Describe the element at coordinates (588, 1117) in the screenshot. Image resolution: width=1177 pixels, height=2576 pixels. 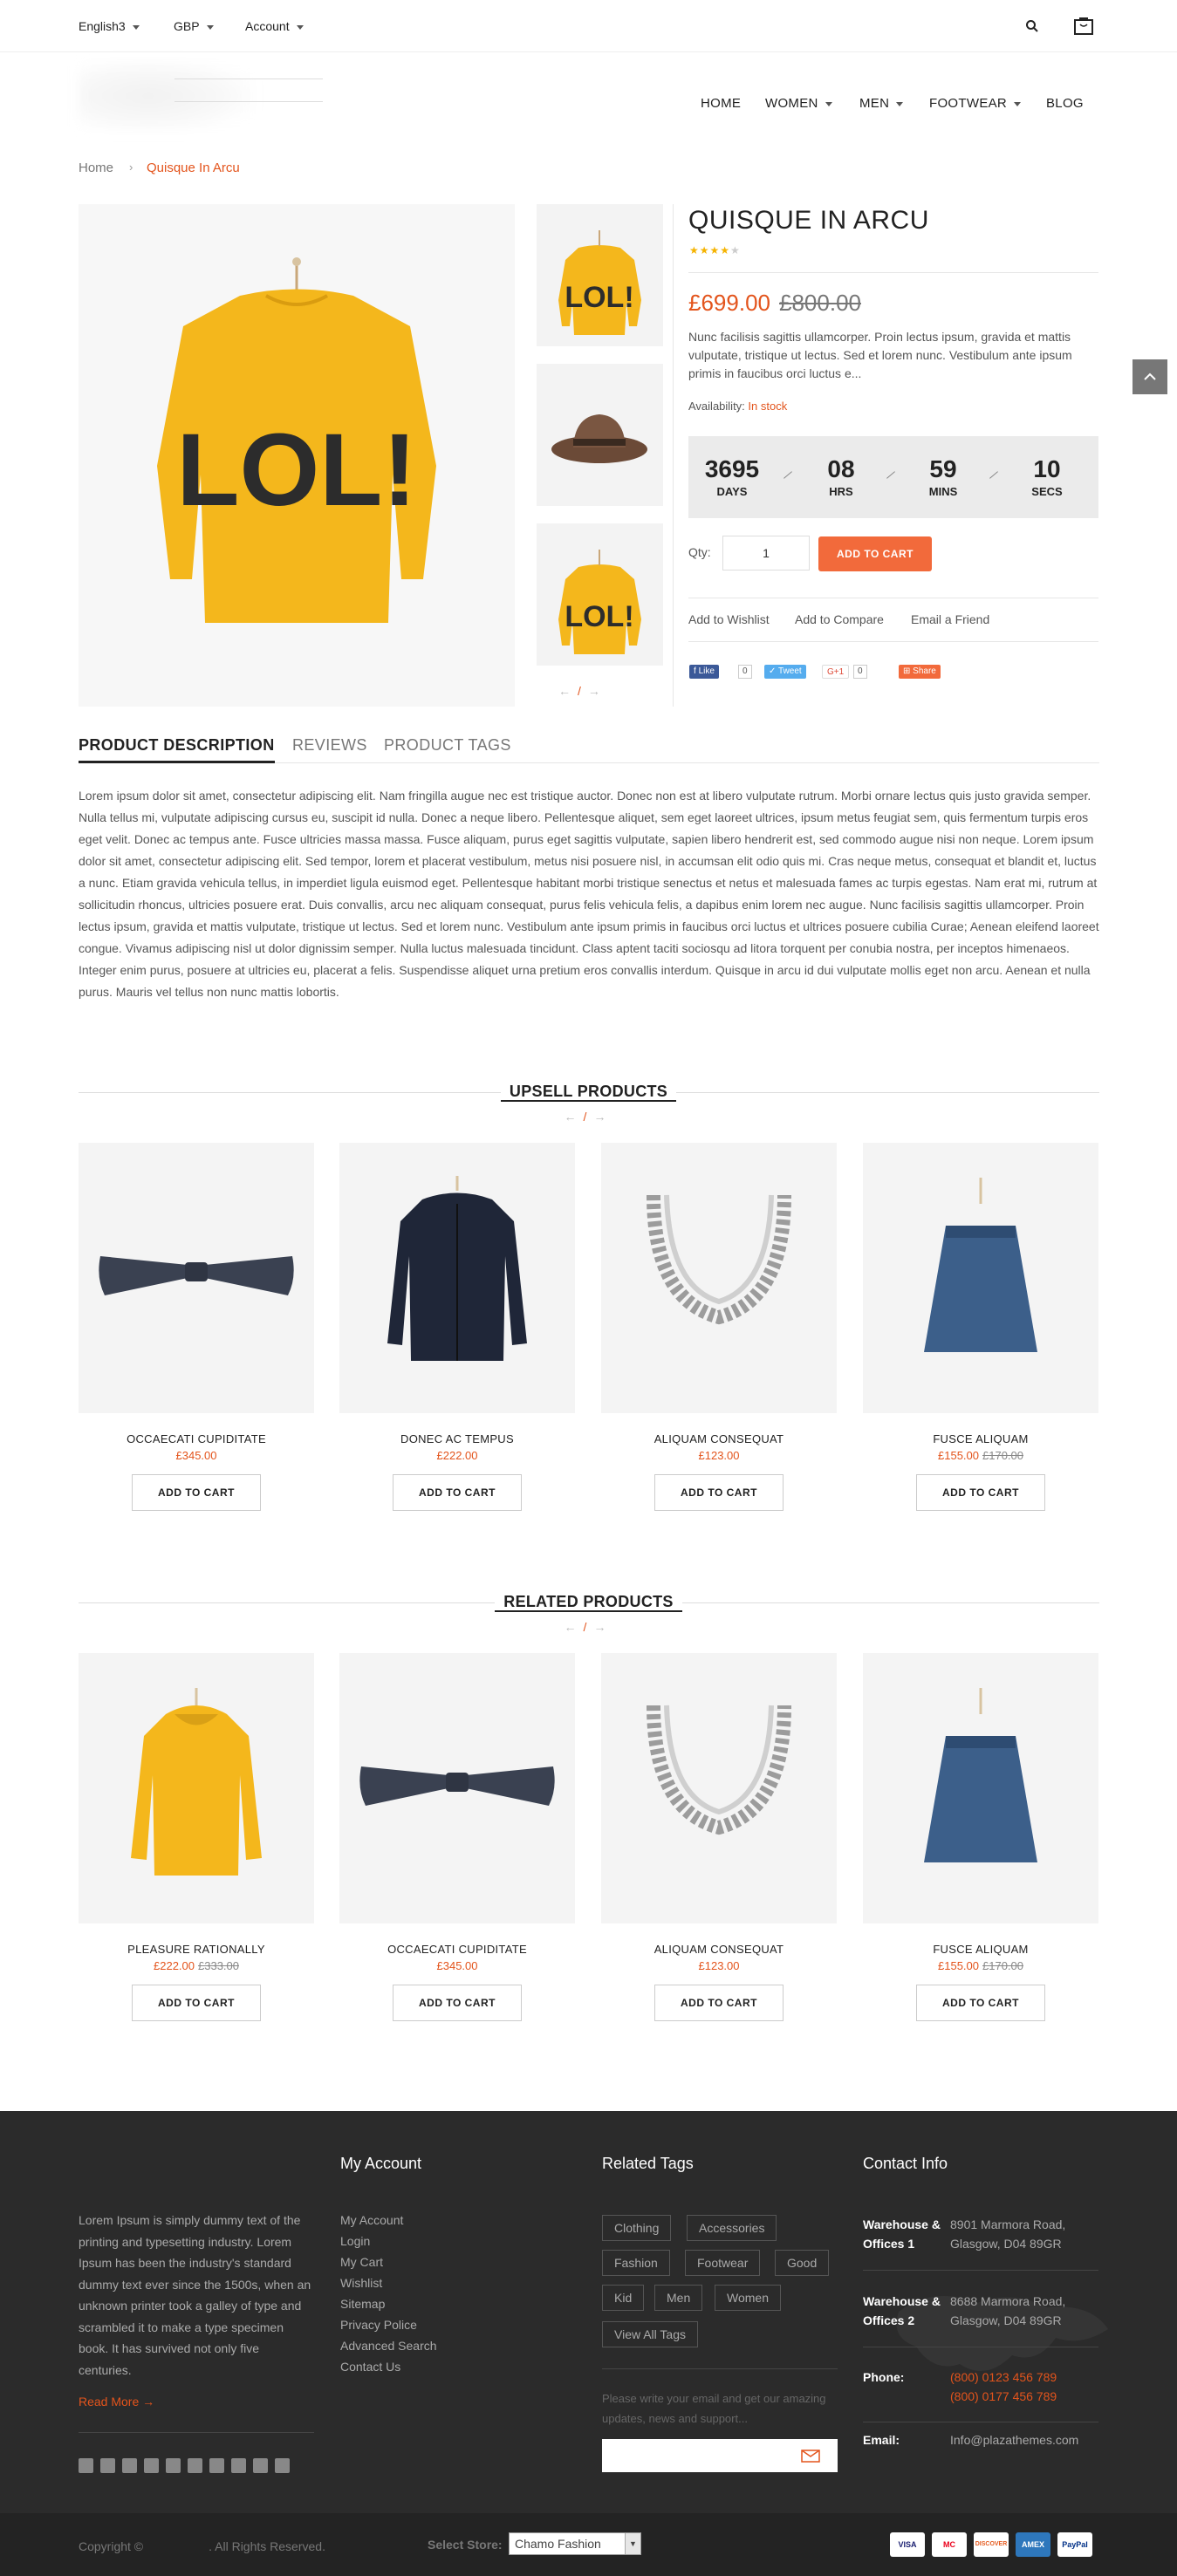
I see `upsell-nav: ←/→` at that location.